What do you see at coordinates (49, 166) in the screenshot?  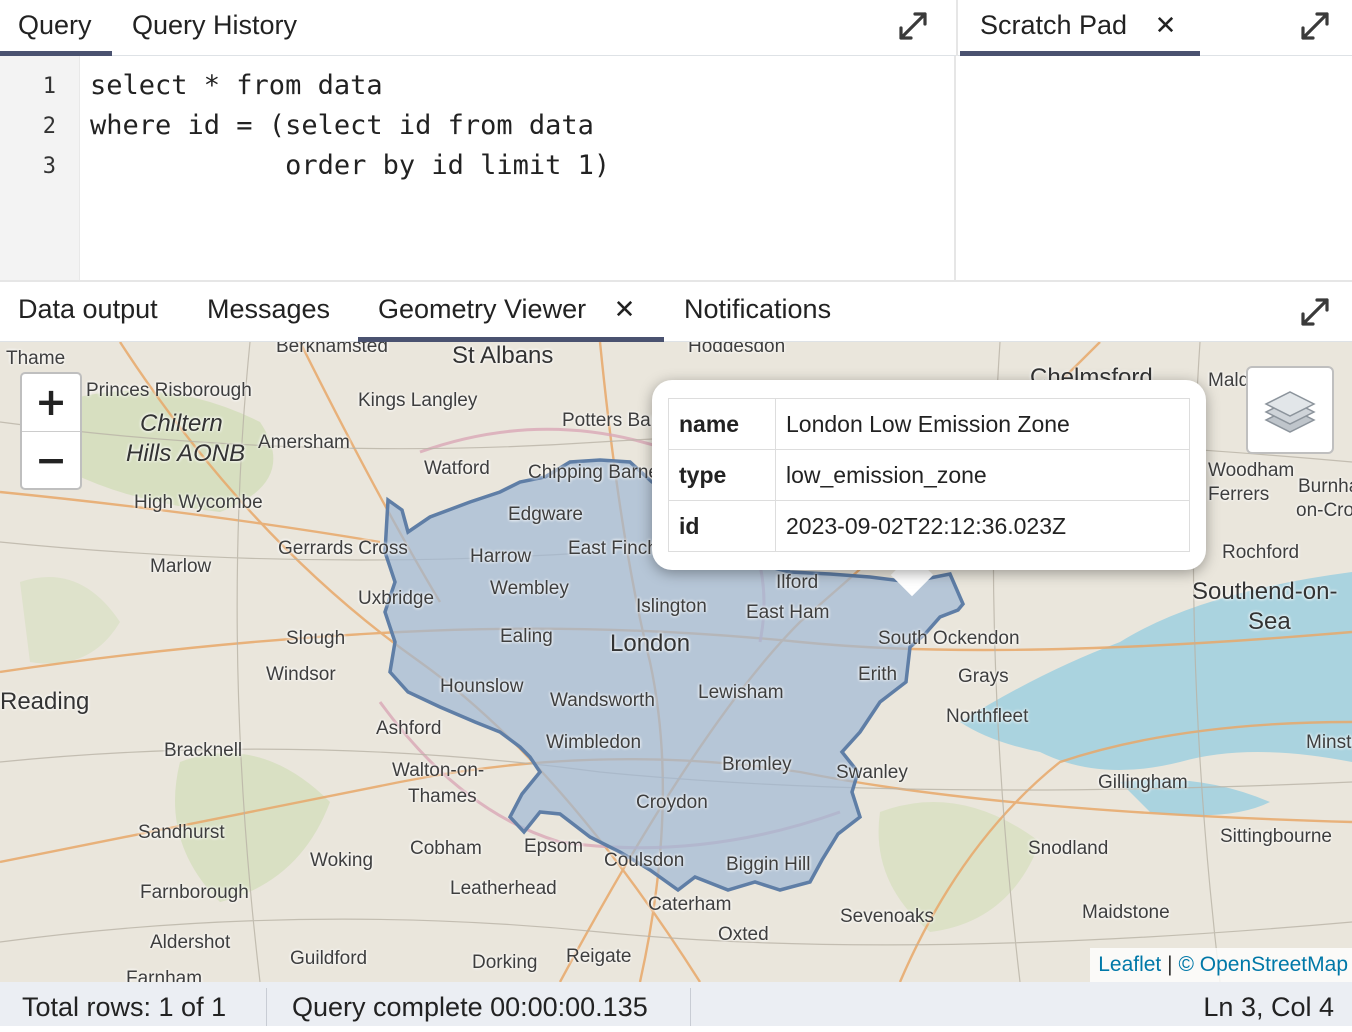 I see `line-number: 3` at bounding box center [49, 166].